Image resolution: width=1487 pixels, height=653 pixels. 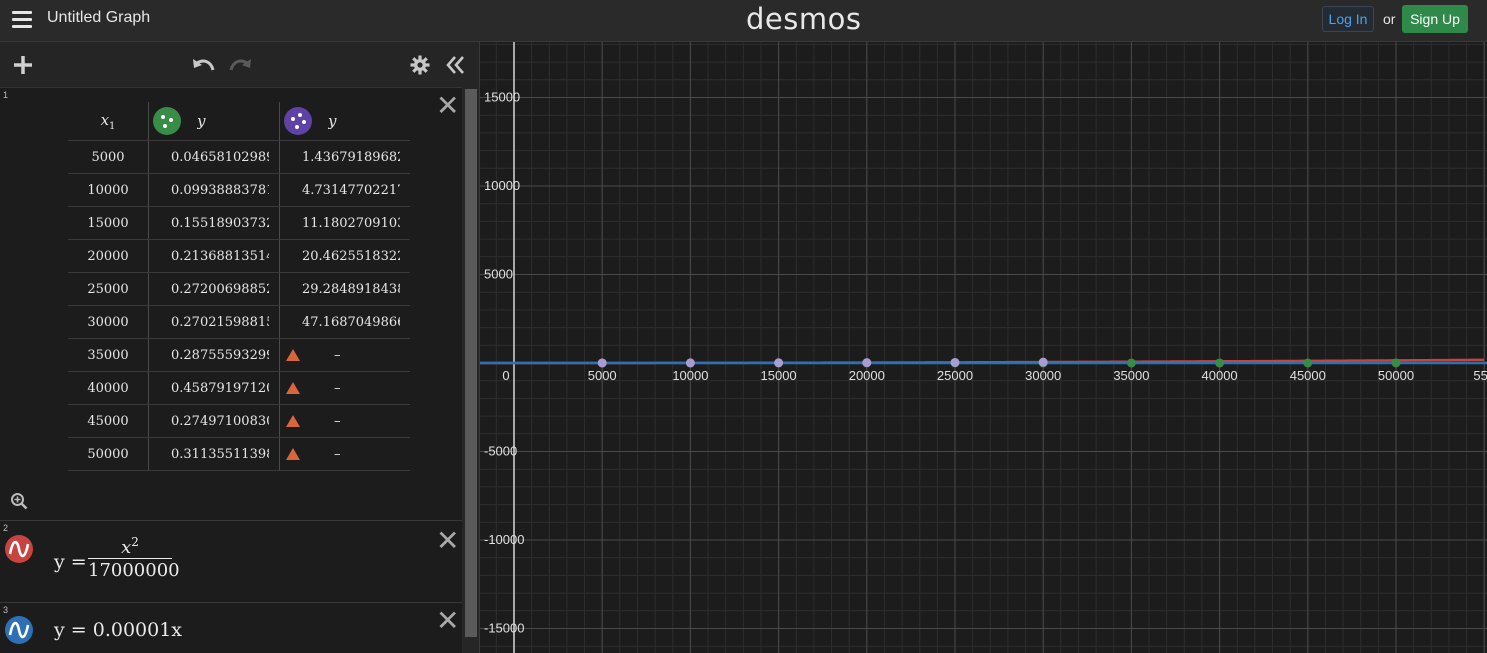 I want to click on cell-y1: 0.04658102989, so click(x=214, y=157).